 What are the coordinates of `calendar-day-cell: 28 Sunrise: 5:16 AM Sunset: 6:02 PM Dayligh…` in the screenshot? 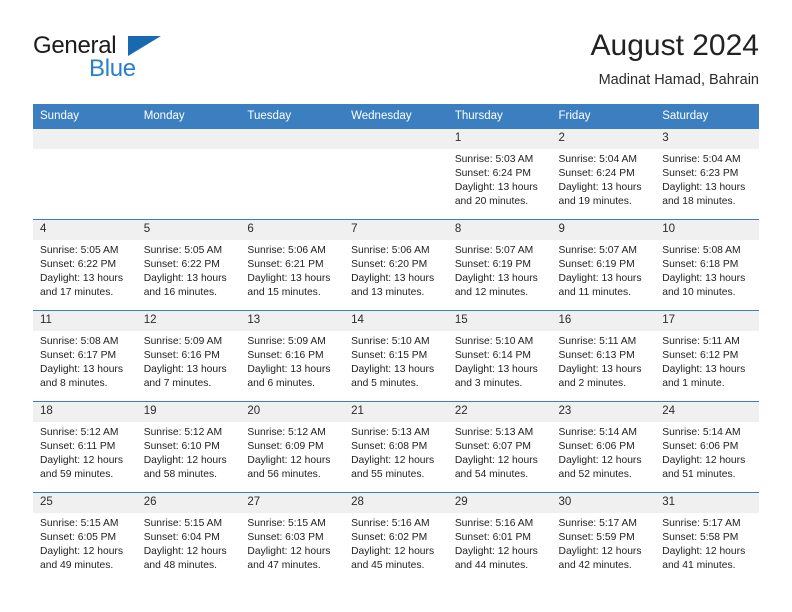 It's located at (396, 537).